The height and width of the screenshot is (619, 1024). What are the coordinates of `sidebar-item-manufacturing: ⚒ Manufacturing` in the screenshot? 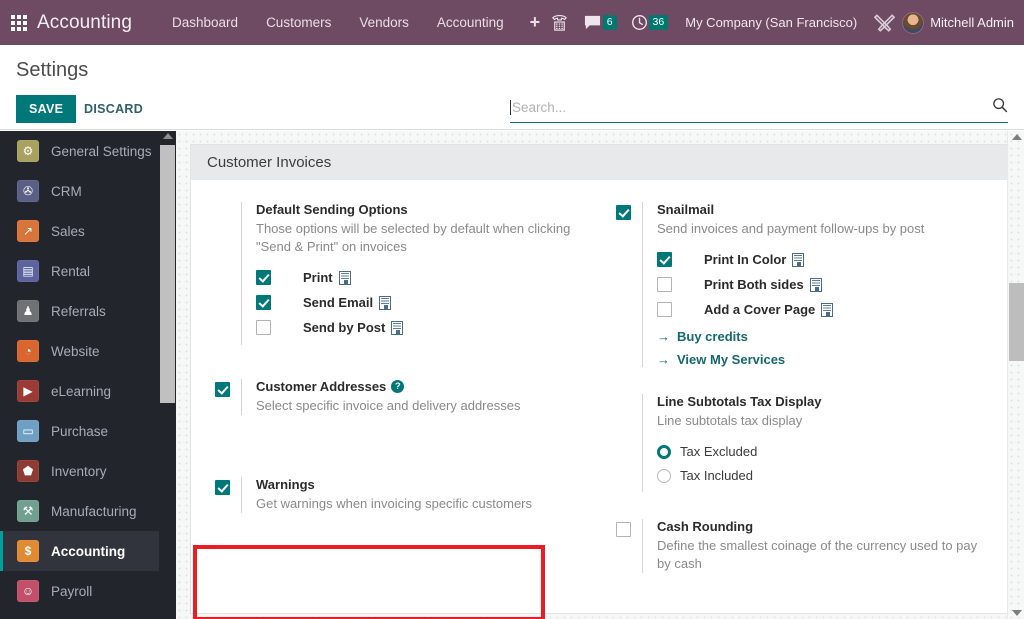 It's located at (88, 511).